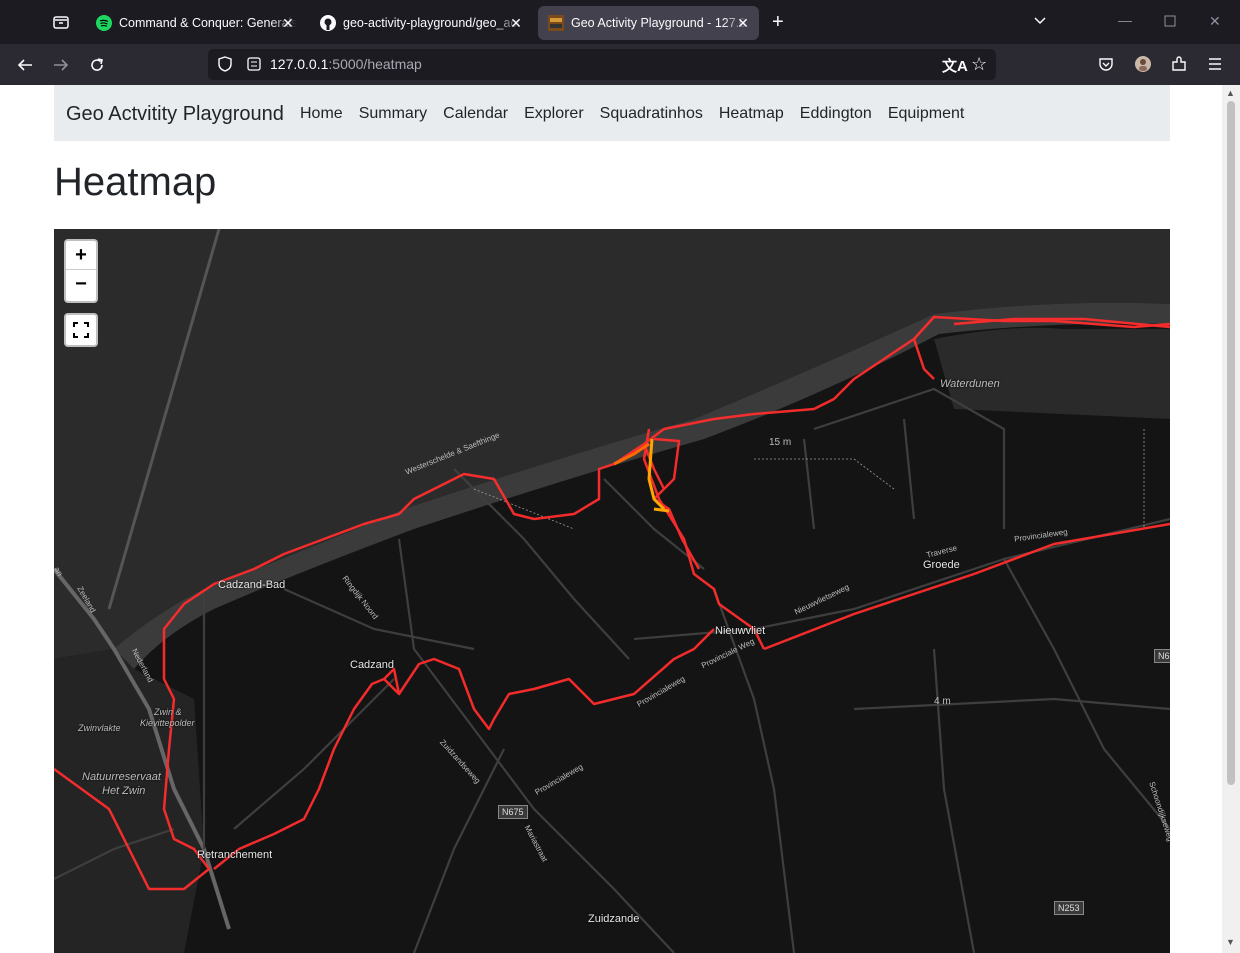  I want to click on page-scrollbar: ▲ ▼, so click(1231, 519).